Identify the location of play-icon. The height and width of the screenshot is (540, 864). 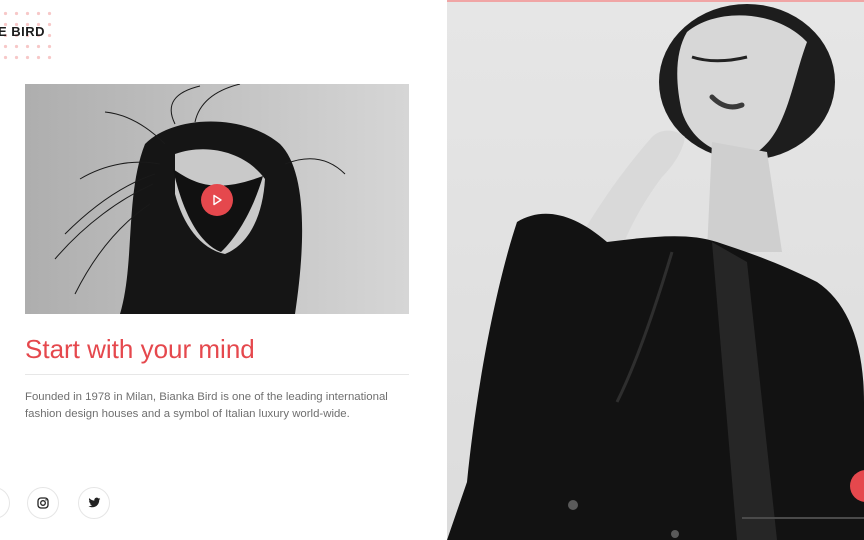
(217, 200).